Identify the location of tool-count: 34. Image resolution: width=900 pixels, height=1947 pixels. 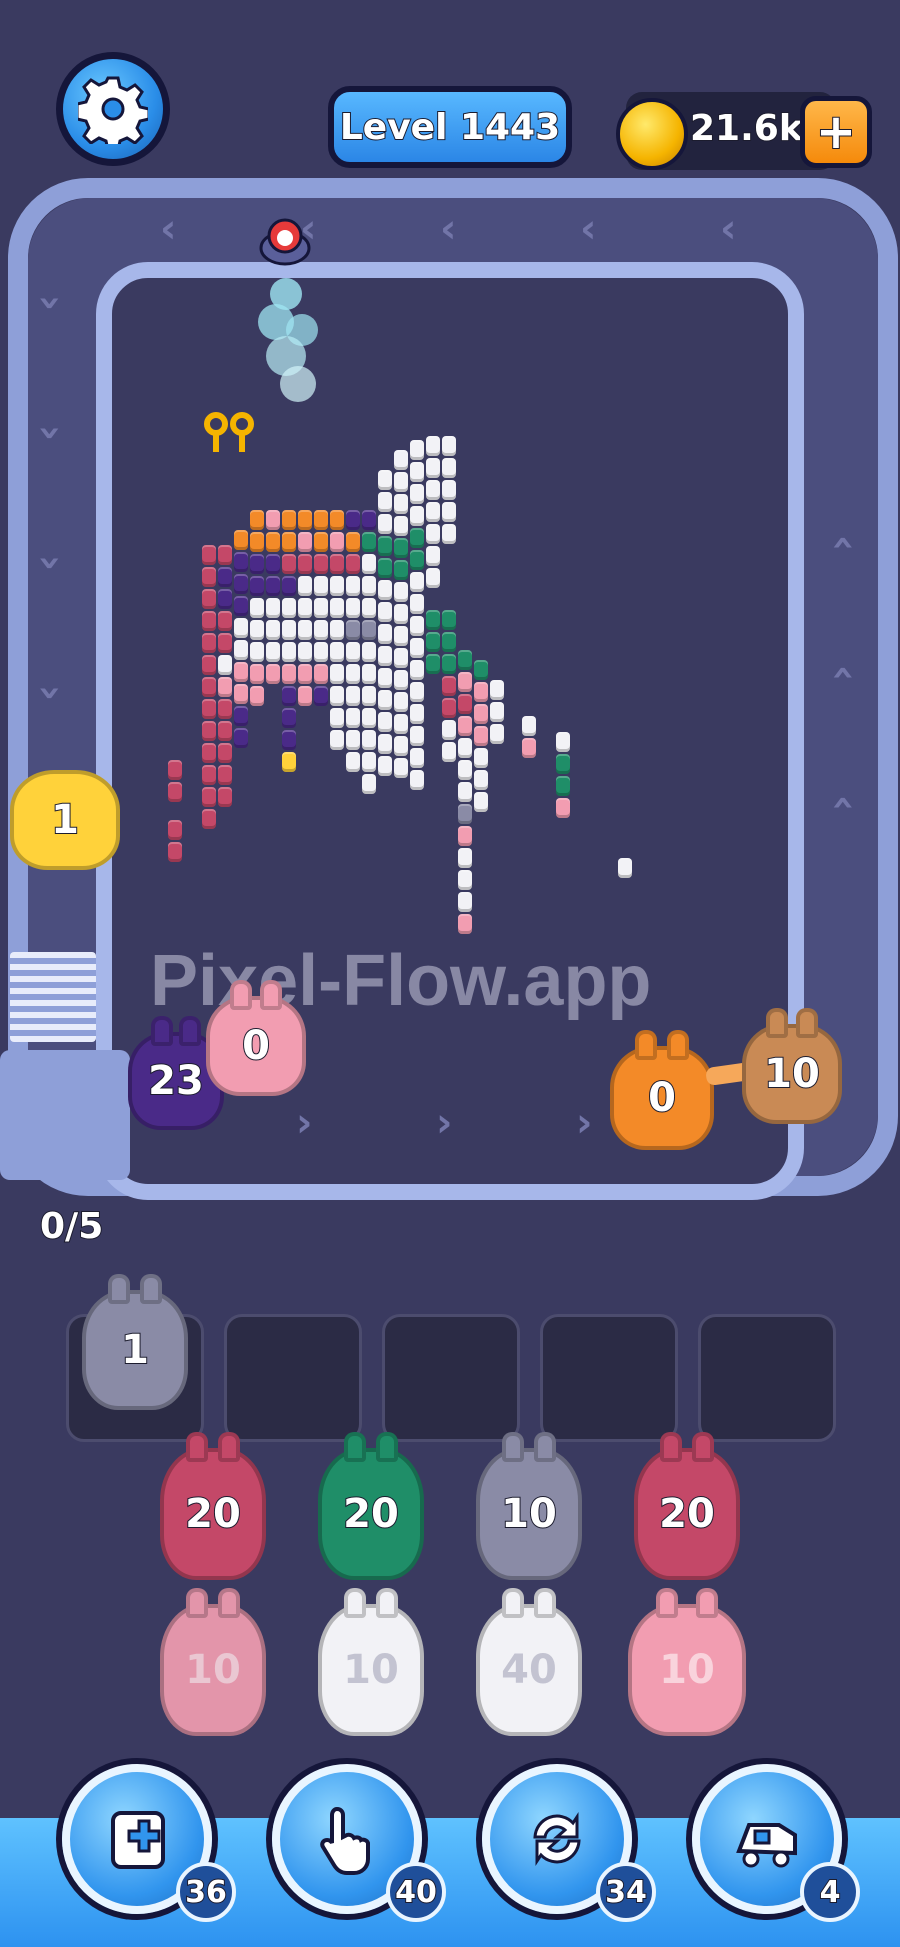
(626, 1892).